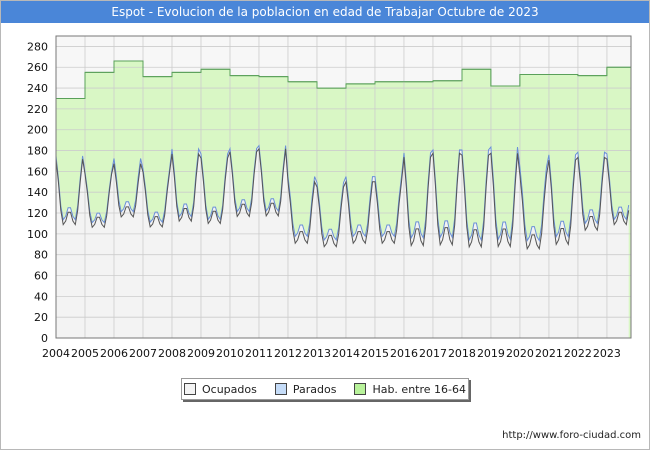 The height and width of the screenshot is (450, 650). What do you see at coordinates (229, 389) in the screenshot?
I see `legend-label-ocupados: Ocupados` at bounding box center [229, 389].